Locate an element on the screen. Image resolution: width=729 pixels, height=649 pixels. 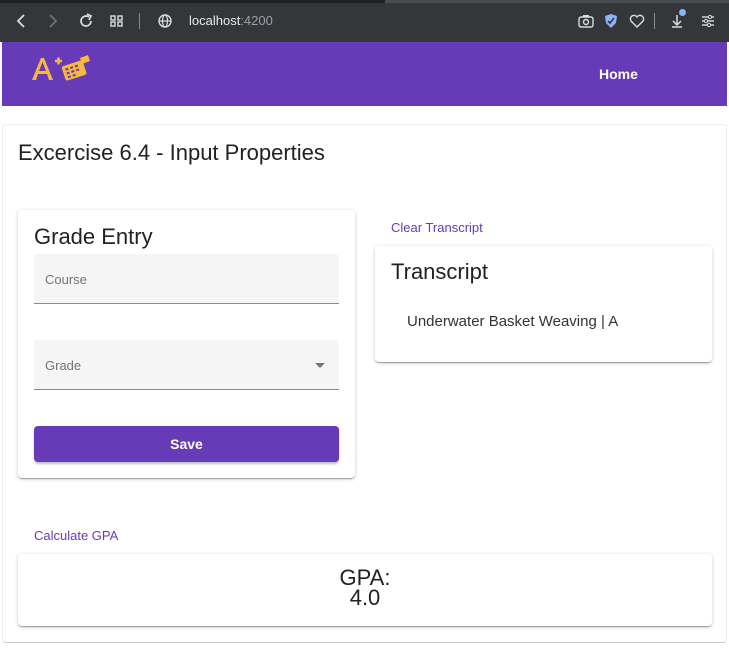
shield-icon is located at coordinates (611, 21).